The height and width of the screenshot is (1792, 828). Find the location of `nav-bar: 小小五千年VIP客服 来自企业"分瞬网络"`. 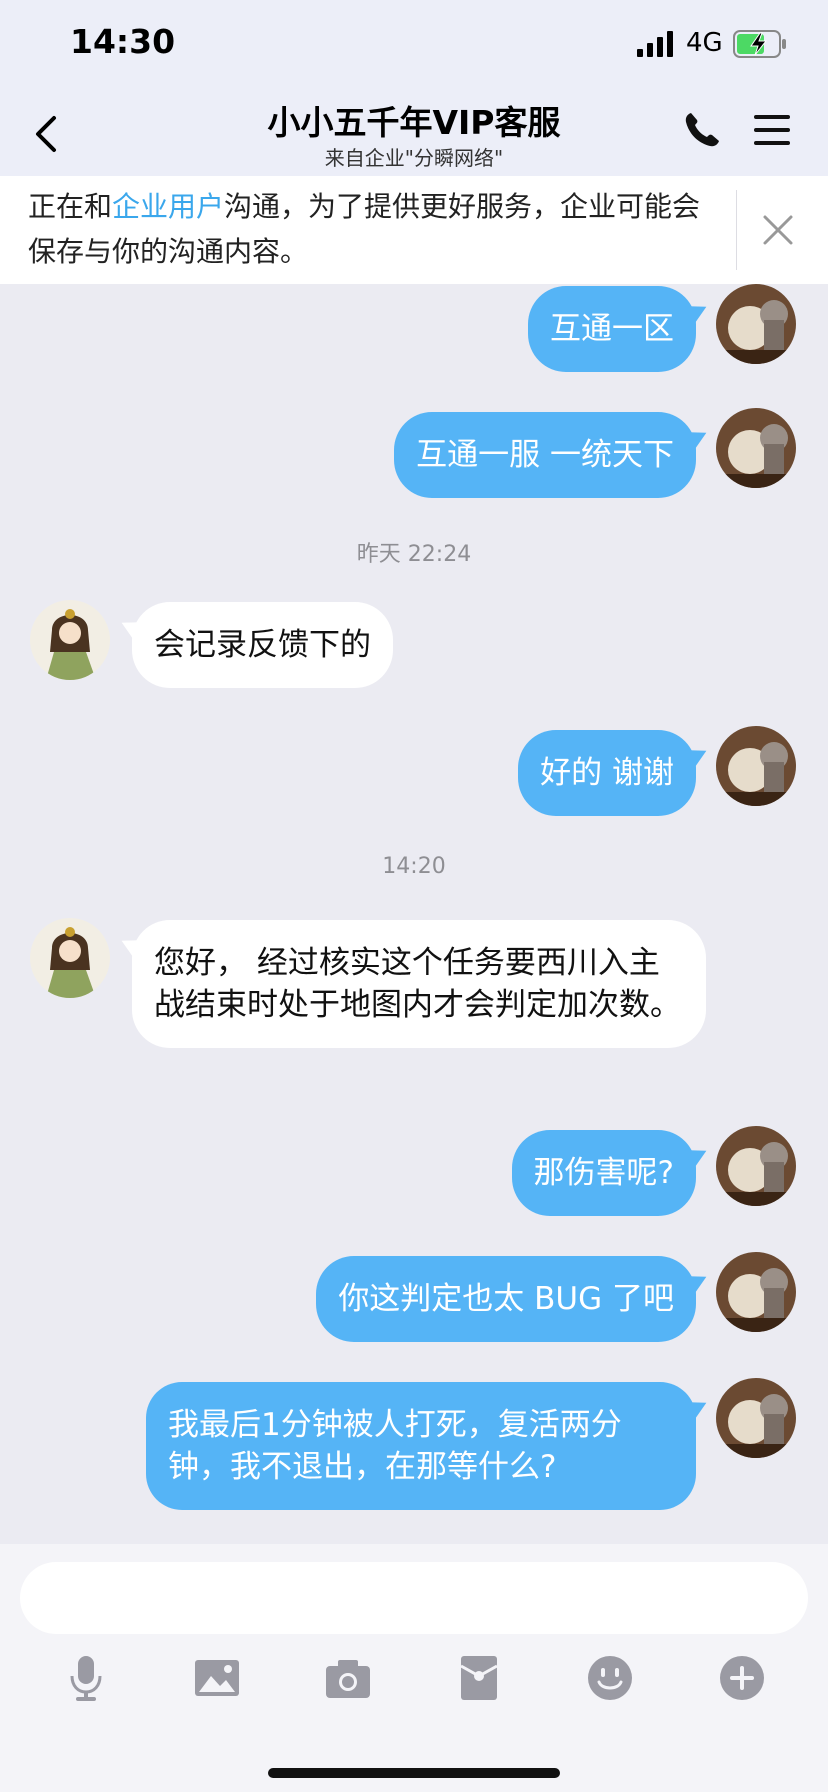

nav-bar: 小小五千年VIP客服 来自企业"分瞬网络" is located at coordinates (414, 134).